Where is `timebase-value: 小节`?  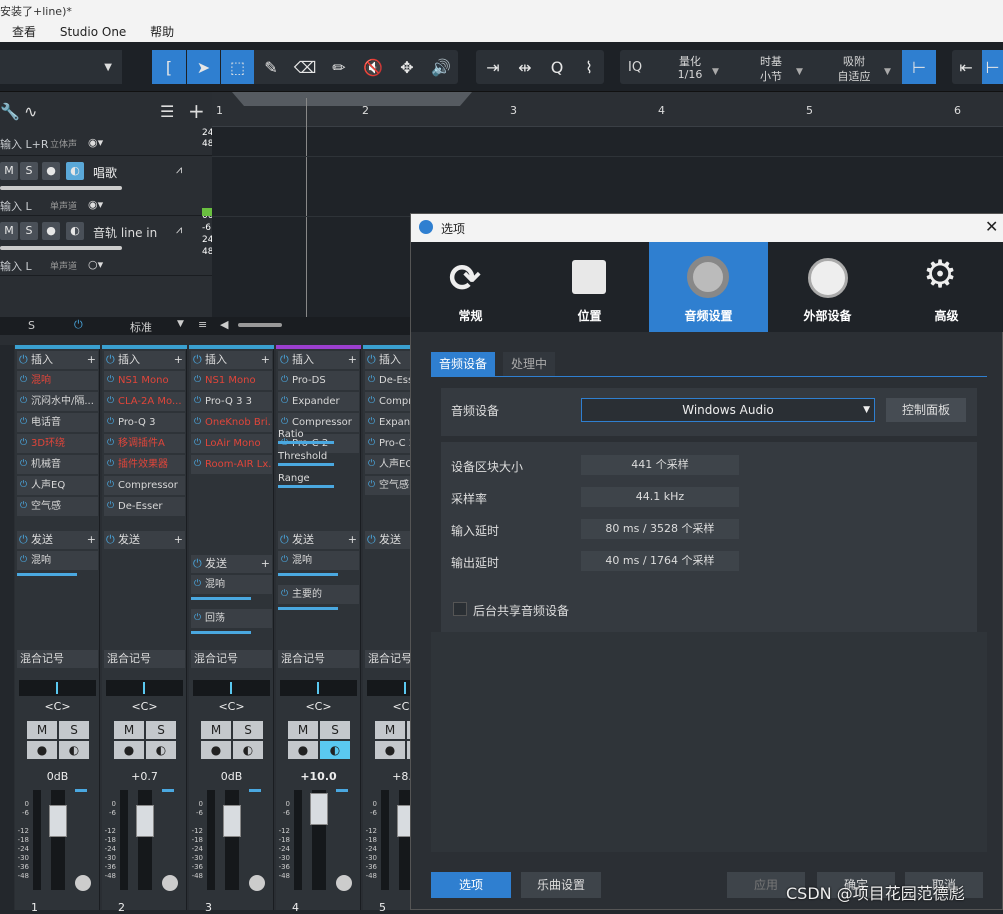 timebase-value: 小节 is located at coordinates (771, 76).